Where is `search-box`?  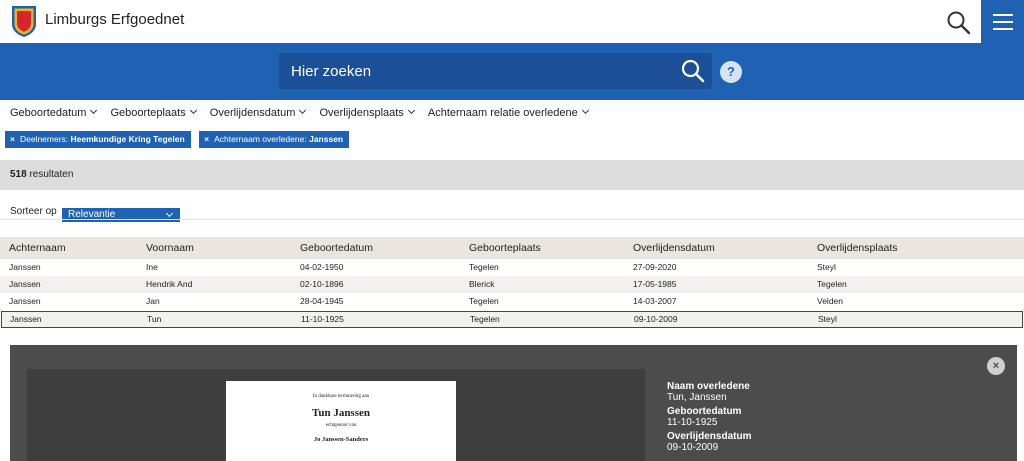
search-box is located at coordinates (495, 71).